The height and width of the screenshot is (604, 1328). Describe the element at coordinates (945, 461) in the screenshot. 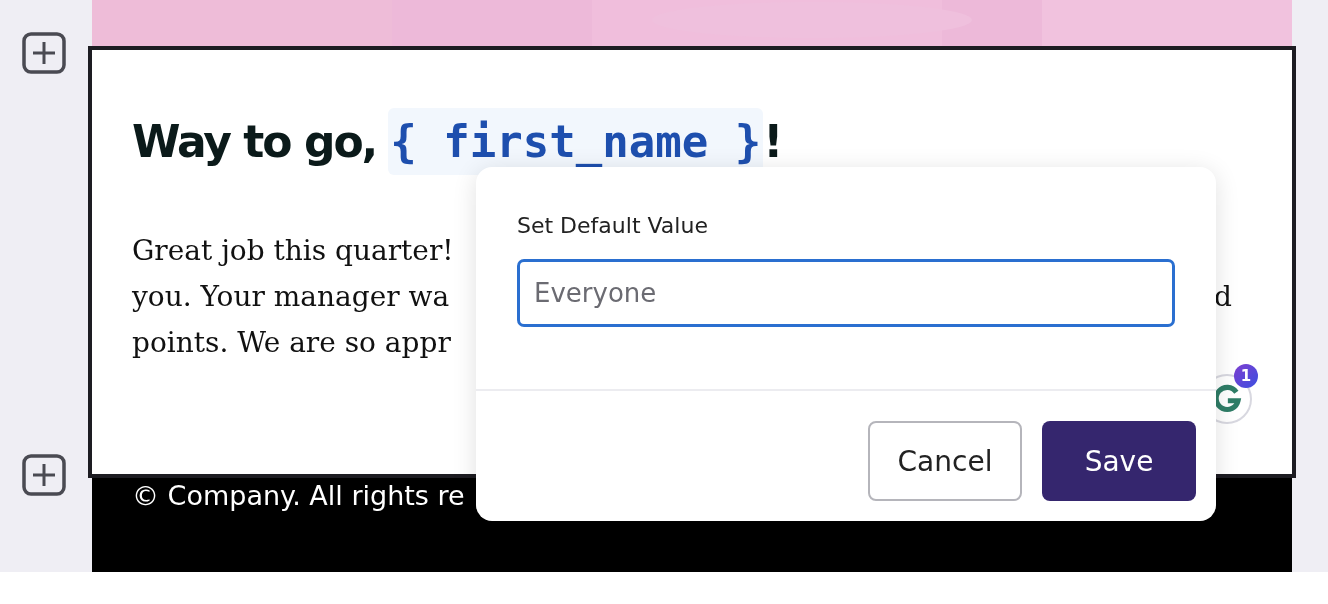

I see `cancel-button: Cancel` at that location.